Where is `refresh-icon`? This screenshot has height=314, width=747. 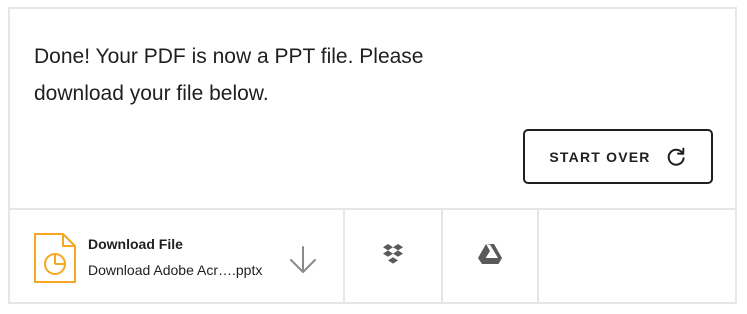
refresh-icon is located at coordinates (676, 157).